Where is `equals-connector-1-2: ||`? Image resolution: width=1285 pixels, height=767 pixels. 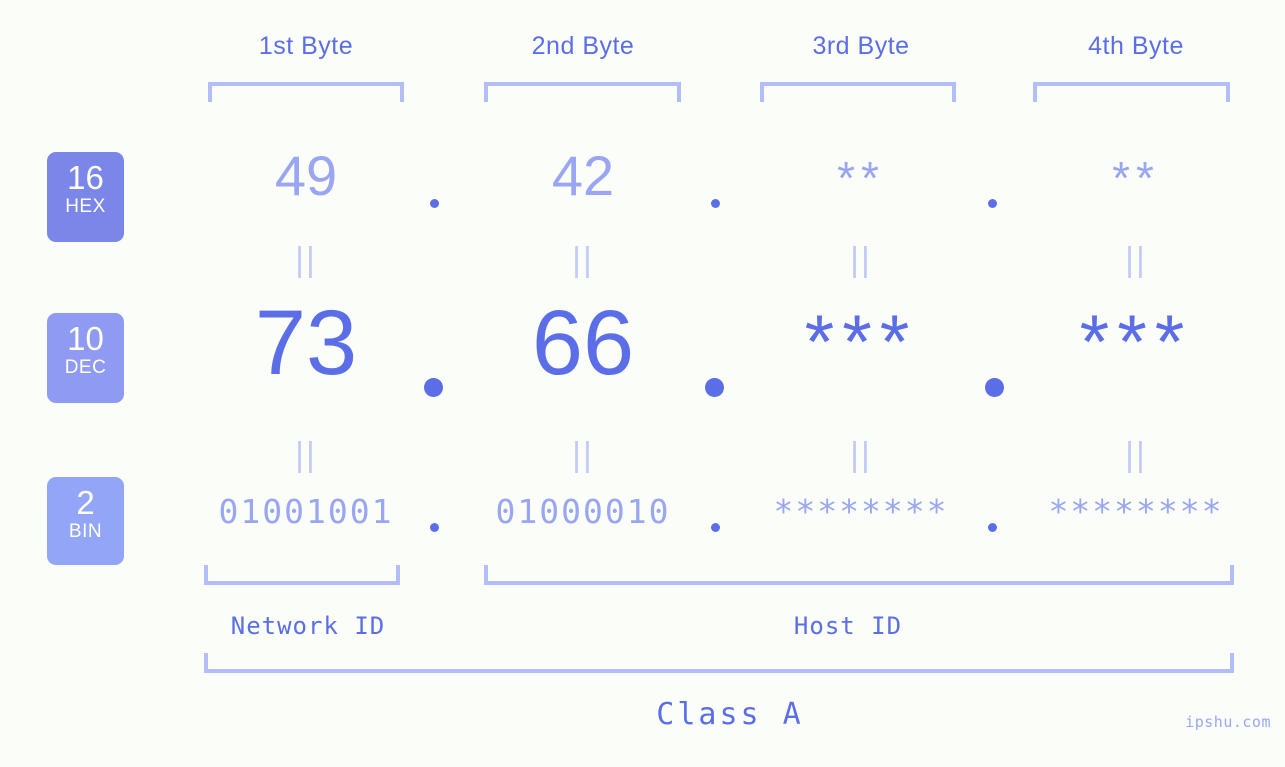 equals-connector-1-2: || is located at coordinates (583, 260).